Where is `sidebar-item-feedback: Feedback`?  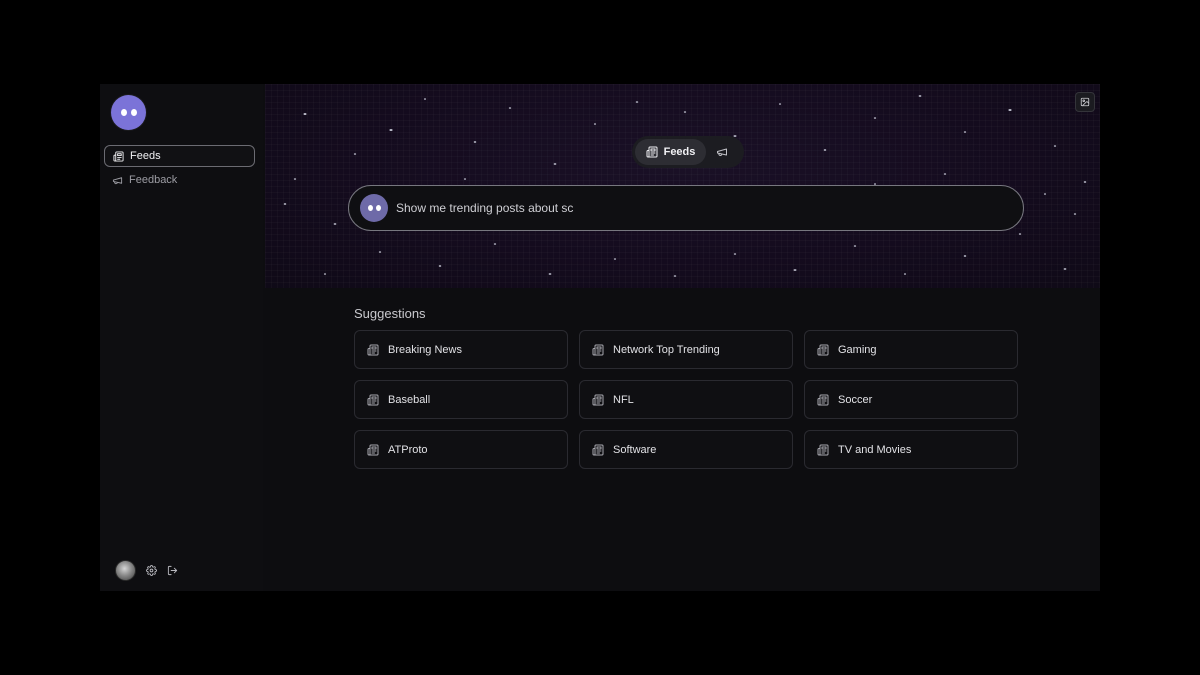 sidebar-item-feedback: Feedback is located at coordinates (179, 180).